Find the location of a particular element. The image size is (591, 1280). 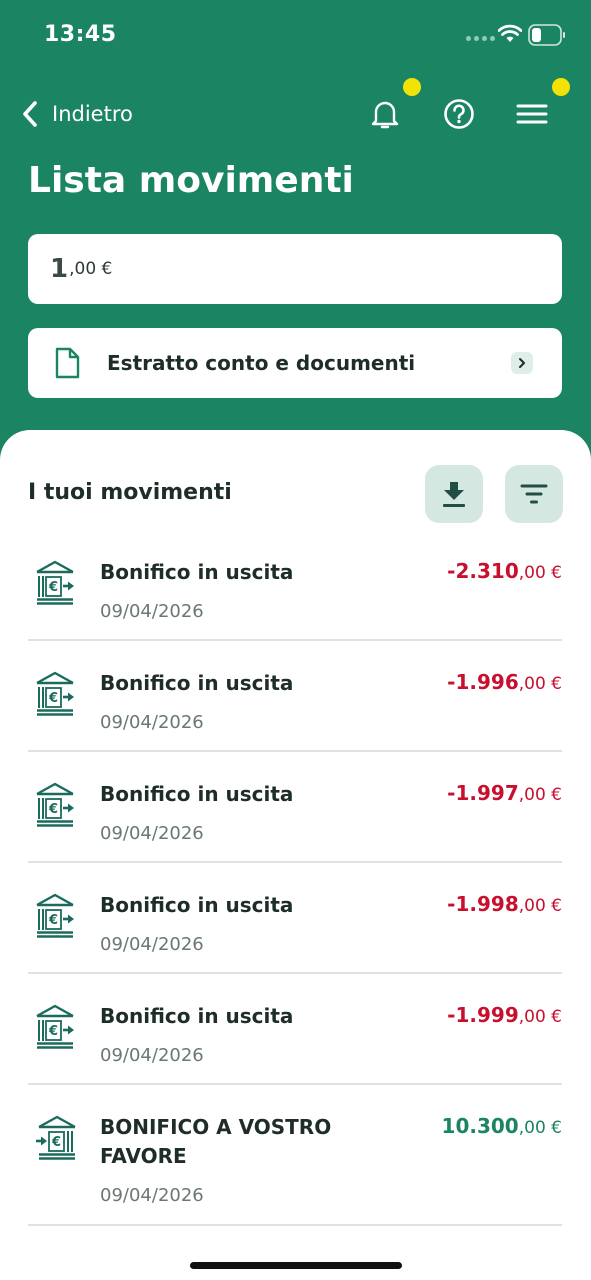

download-icon is located at coordinates (454, 494).